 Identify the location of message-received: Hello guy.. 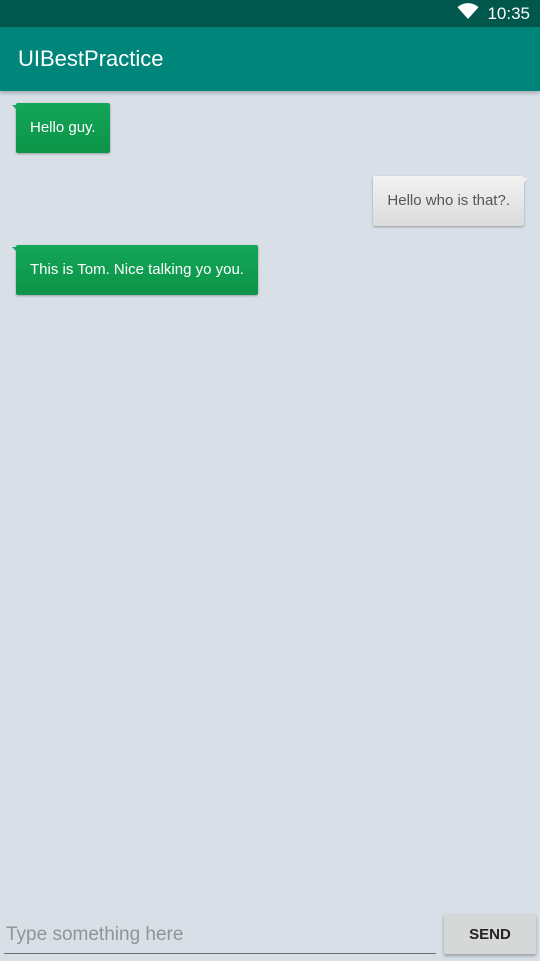
(61, 128).